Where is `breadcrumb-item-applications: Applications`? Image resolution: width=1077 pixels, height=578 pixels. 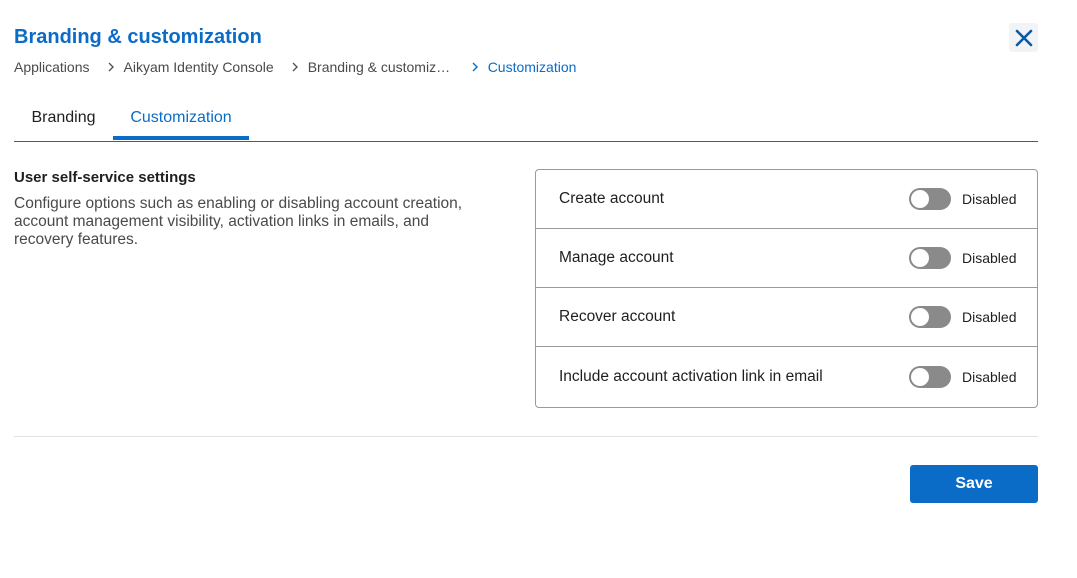
breadcrumb-item-applications: Applications is located at coordinates (52, 67).